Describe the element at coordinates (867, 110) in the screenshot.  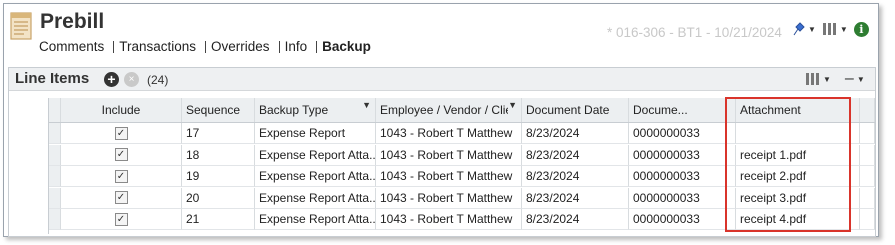
I see `column-header-overflow` at that location.